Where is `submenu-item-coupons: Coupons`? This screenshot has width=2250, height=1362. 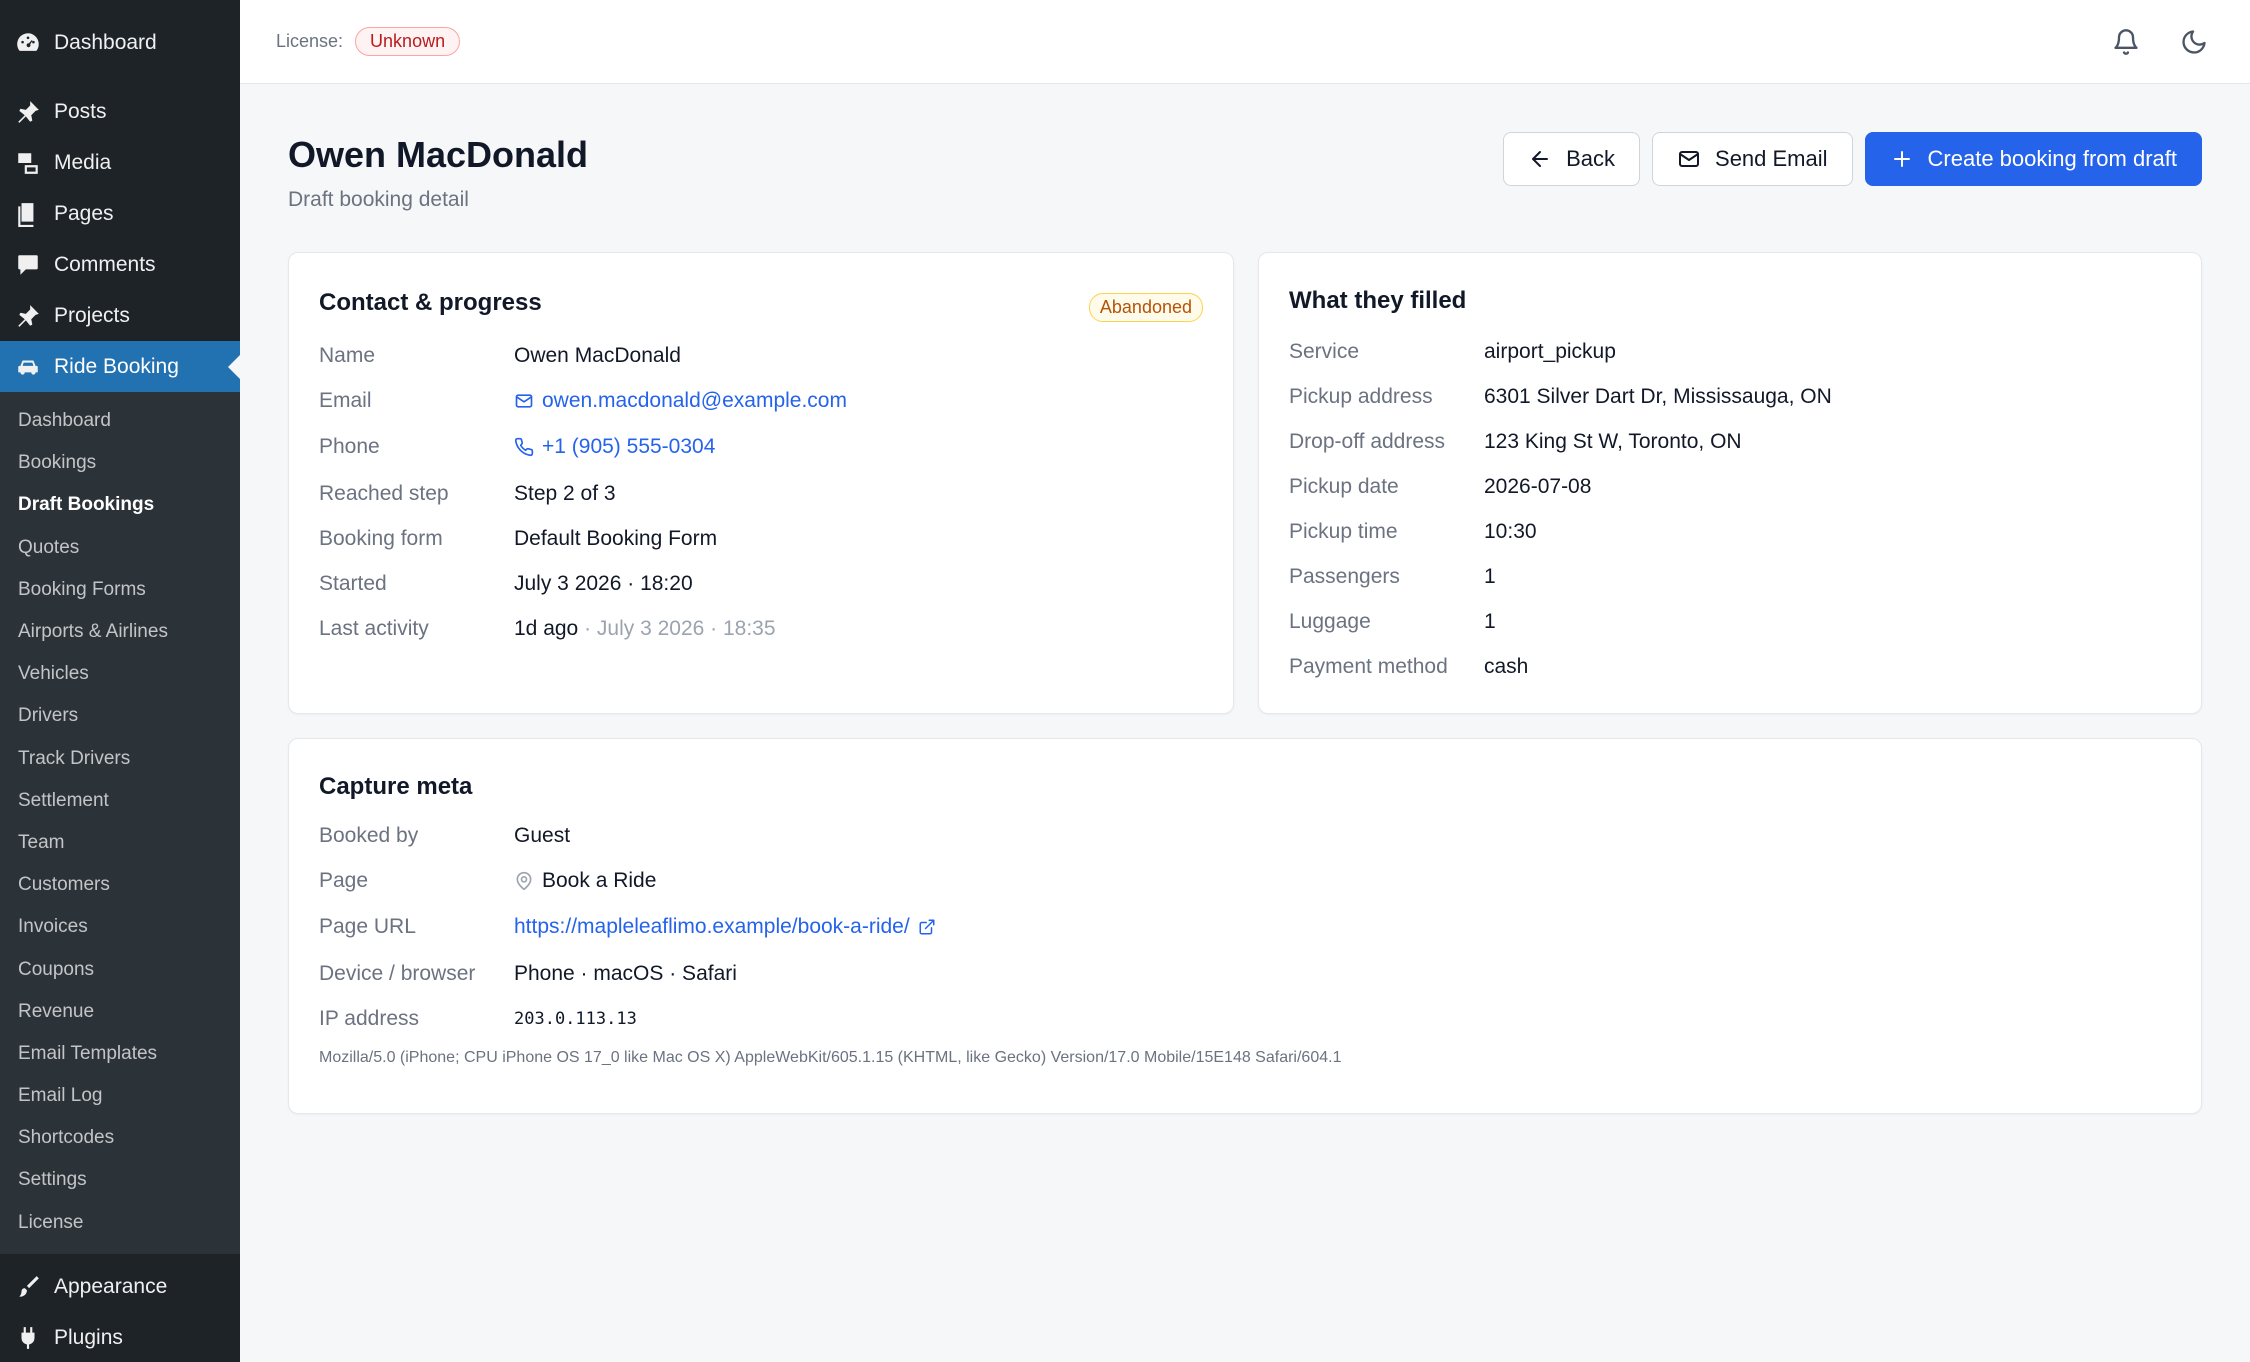
submenu-item-coupons: Coupons is located at coordinates (120, 969).